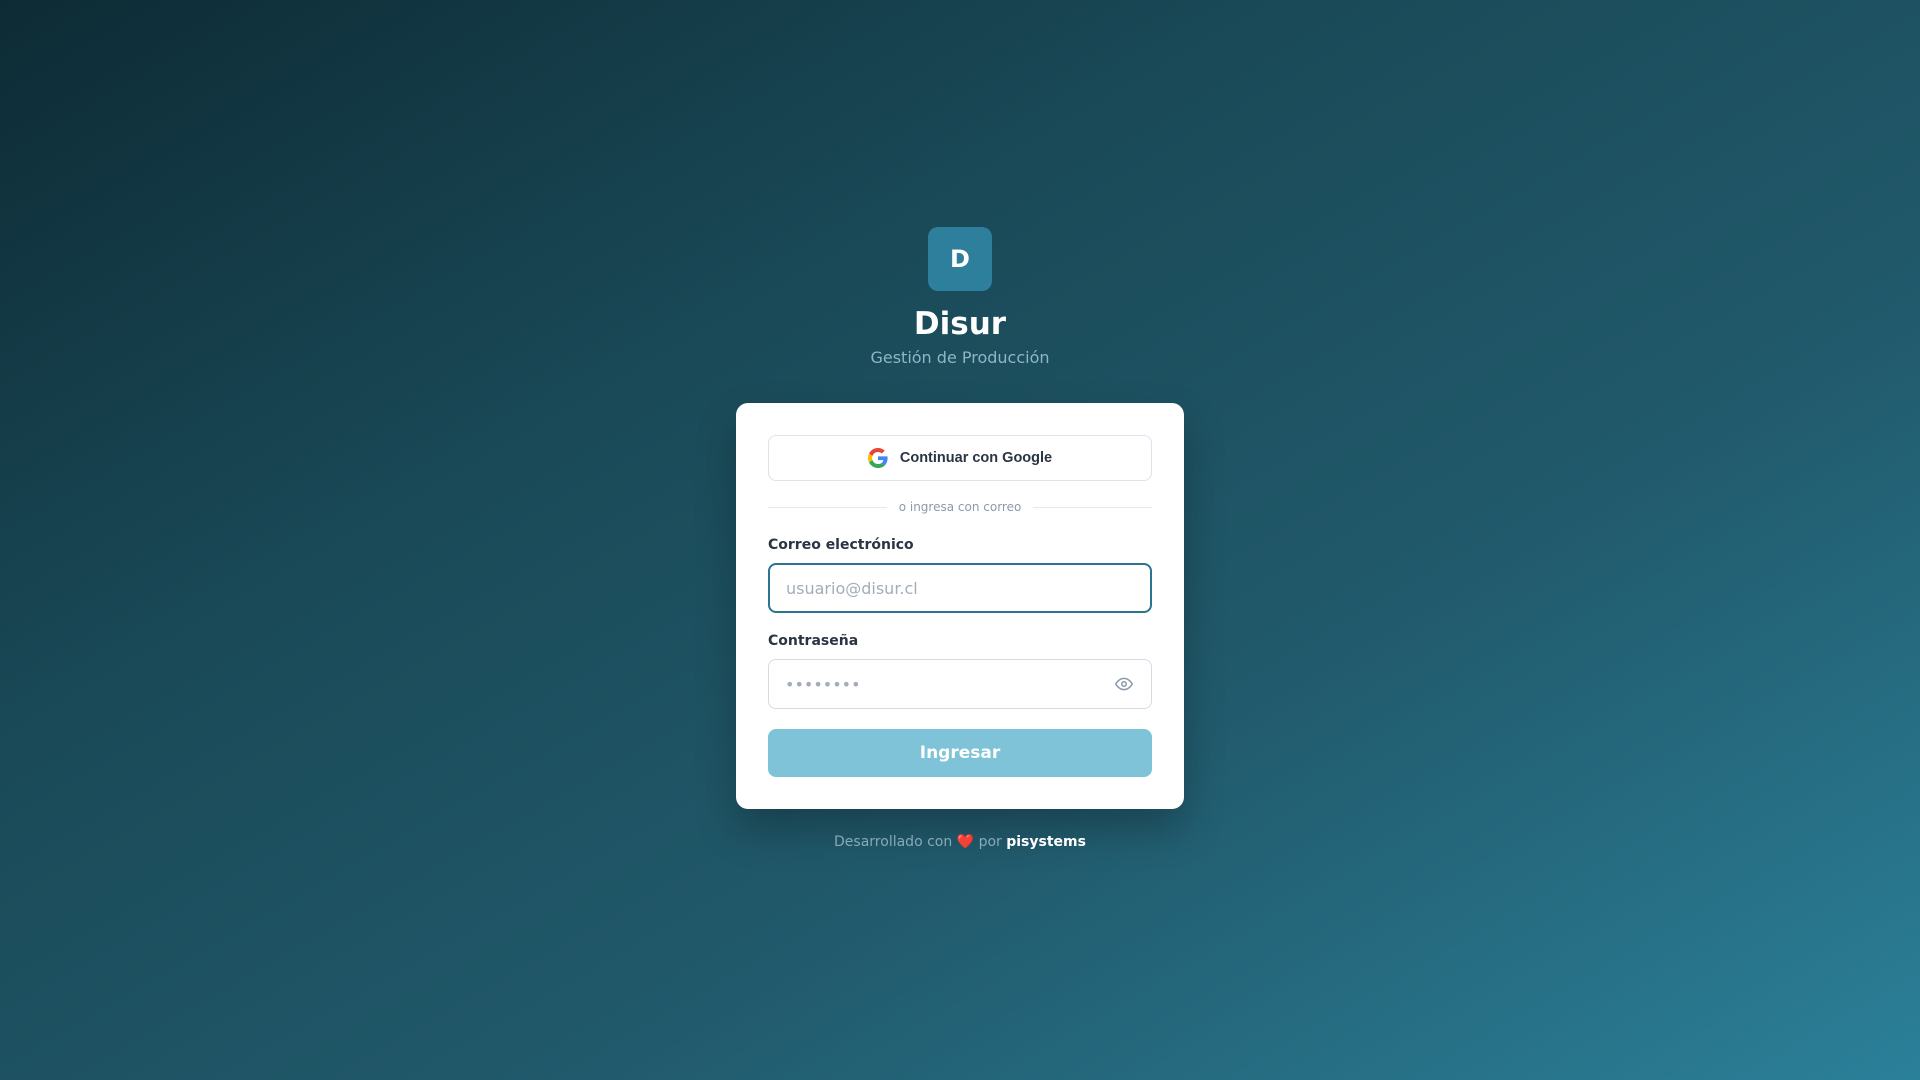 This screenshot has width=1920, height=1080. I want to click on footer-by: por, so click(990, 842).